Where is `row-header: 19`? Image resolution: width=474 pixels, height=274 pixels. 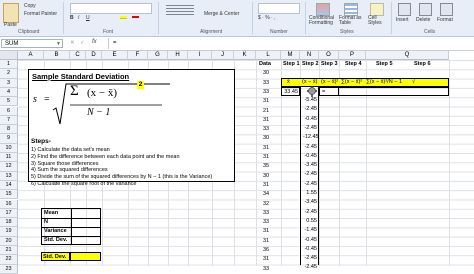 row-header: 19 is located at coordinates (9, 232).